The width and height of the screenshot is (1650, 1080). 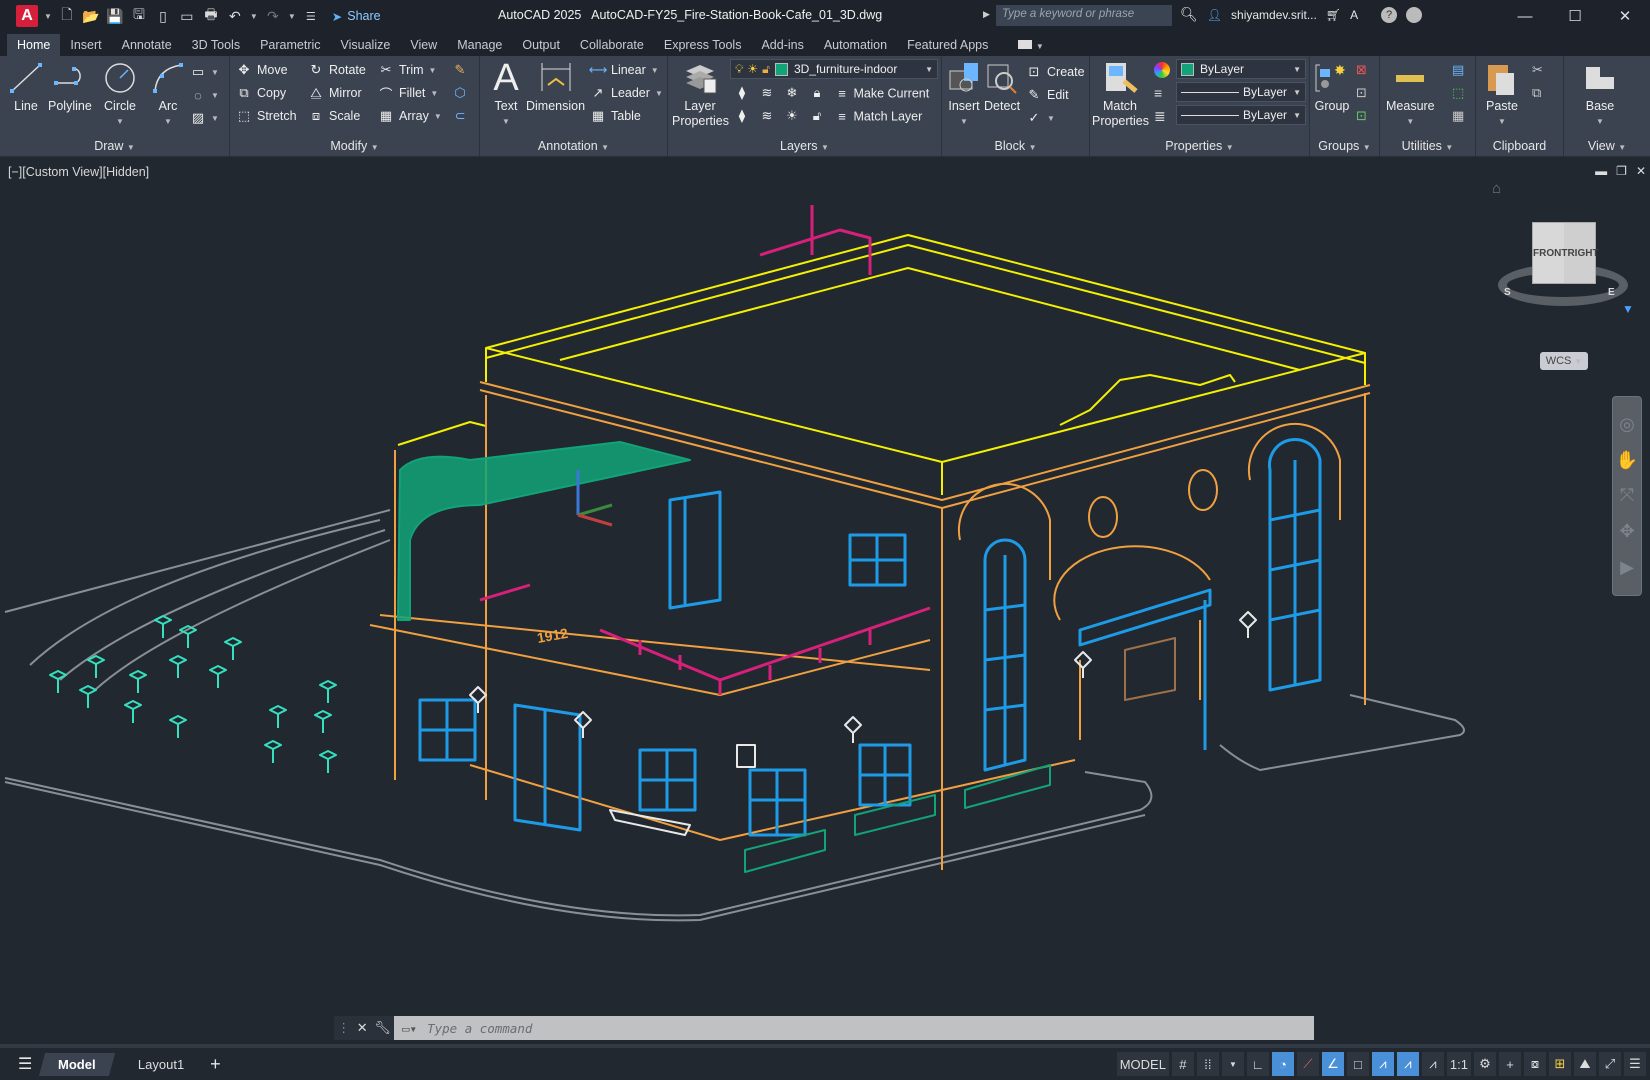 What do you see at coordinates (1458, 93) in the screenshot?
I see `select-all-icon: ⬚` at bounding box center [1458, 93].